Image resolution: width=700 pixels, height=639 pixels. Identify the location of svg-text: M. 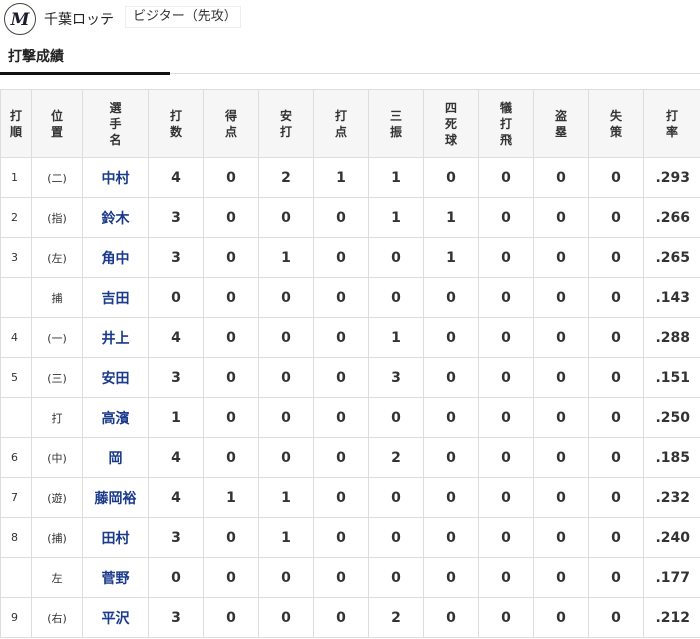
(20, 20).